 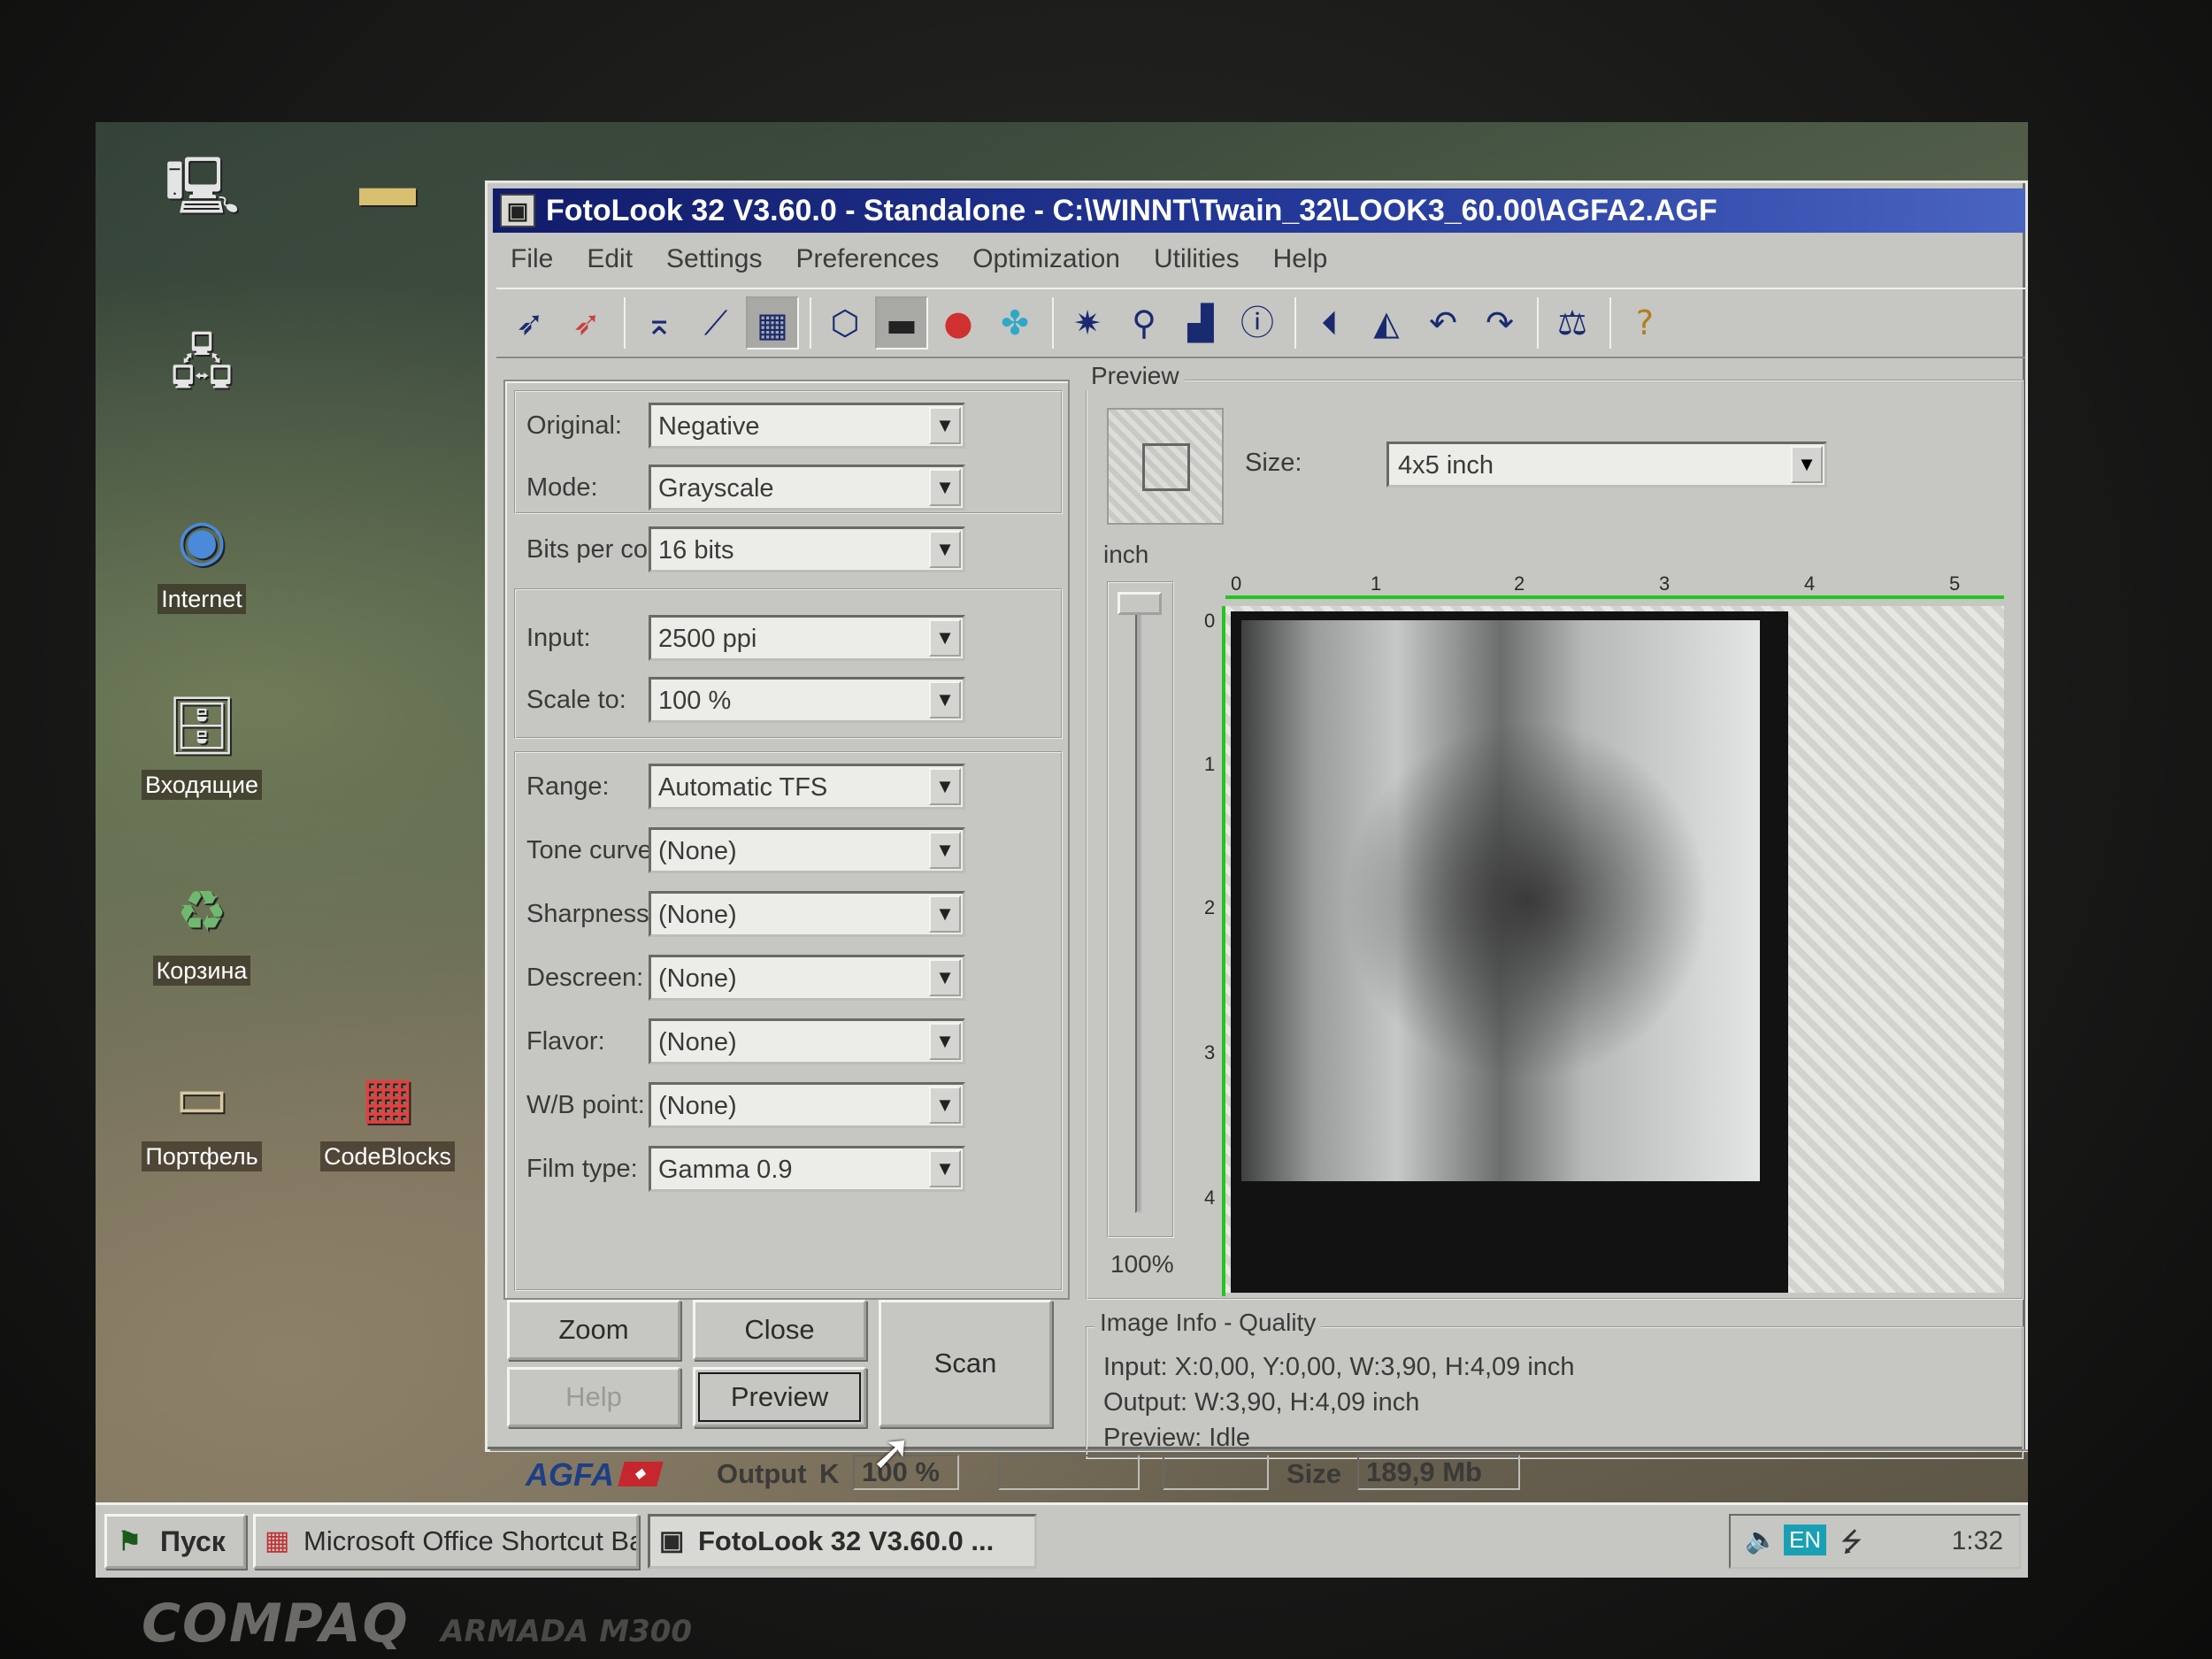 What do you see at coordinates (1201, 323) in the screenshot?
I see `histogram-icon: ▟` at bounding box center [1201, 323].